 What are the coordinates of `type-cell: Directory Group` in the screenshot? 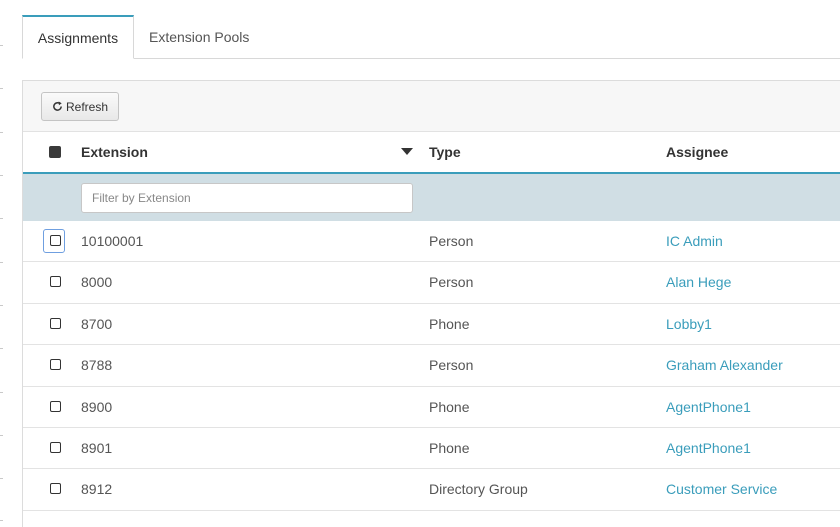 It's located at (478, 489).